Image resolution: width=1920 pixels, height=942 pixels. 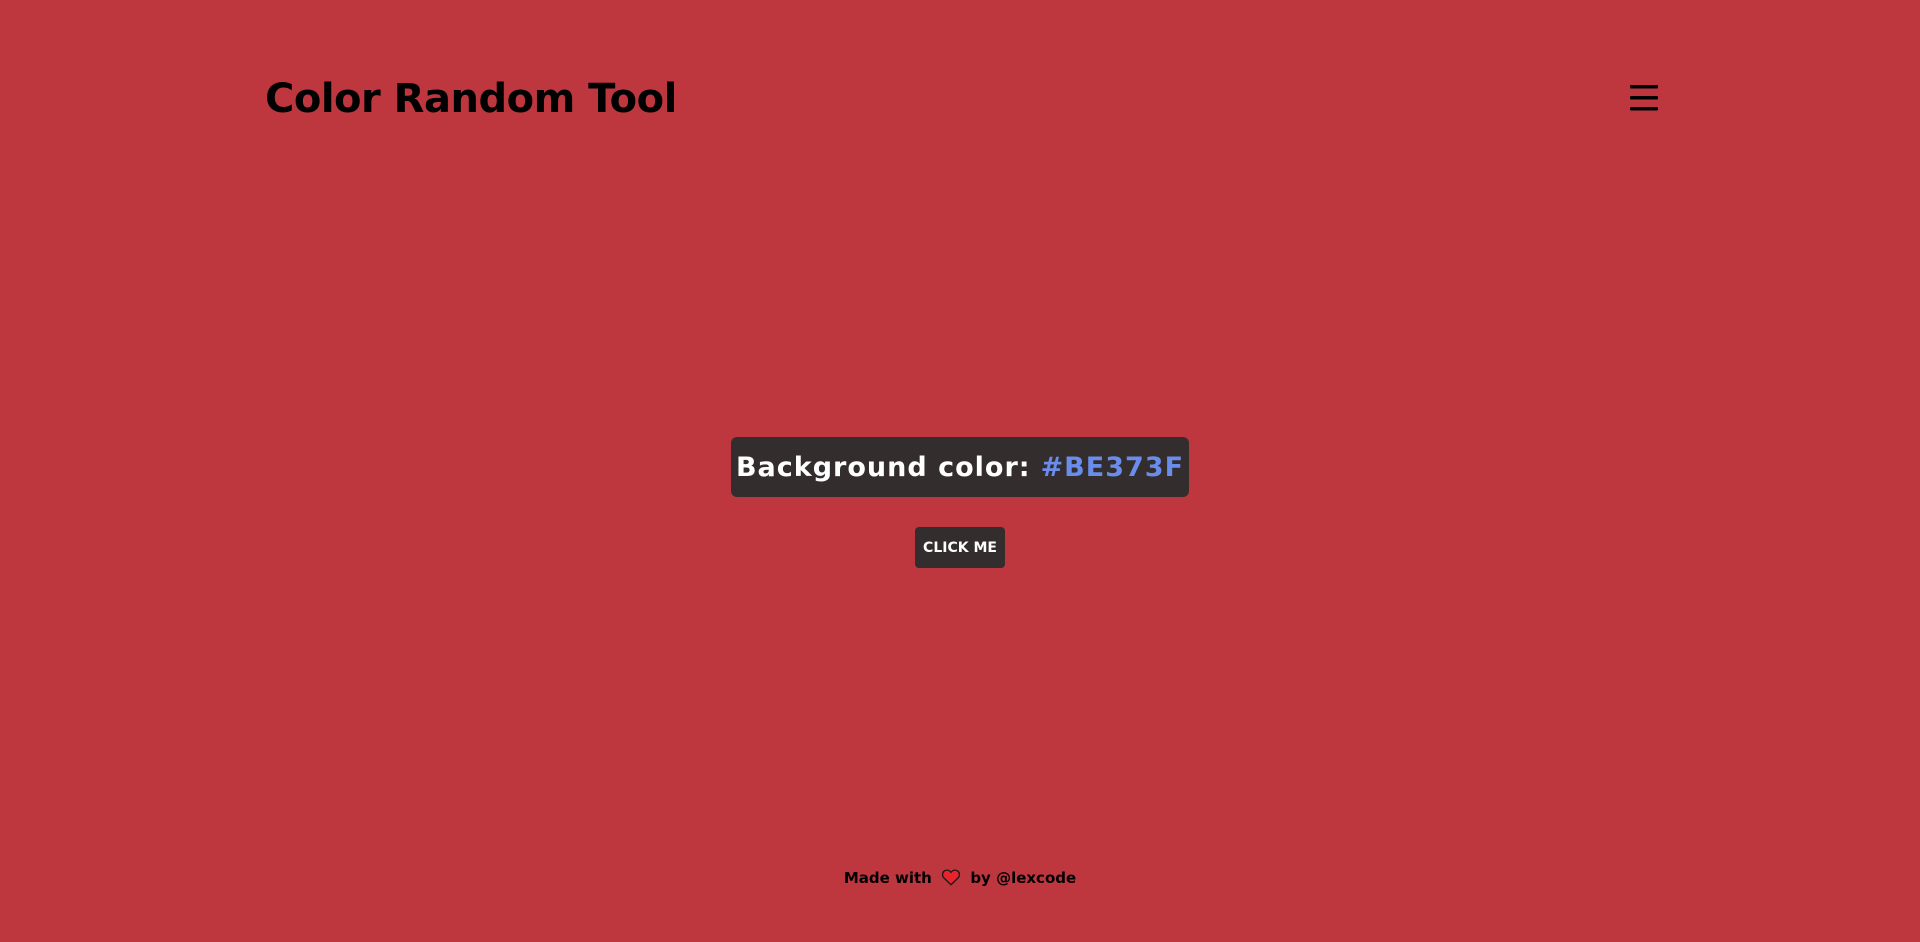 I want to click on author-link: @lexcode, so click(x=1036, y=878).